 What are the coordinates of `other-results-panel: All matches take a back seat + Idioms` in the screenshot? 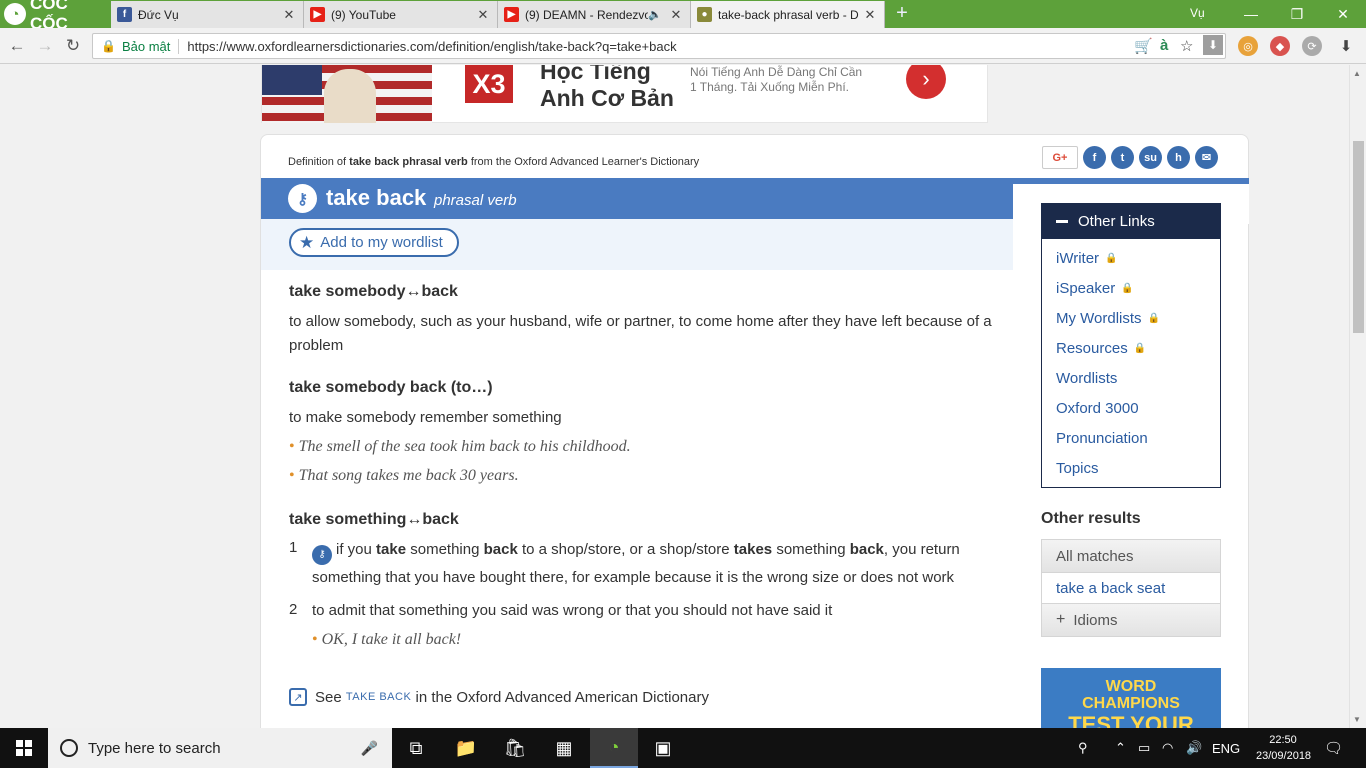 It's located at (1131, 588).